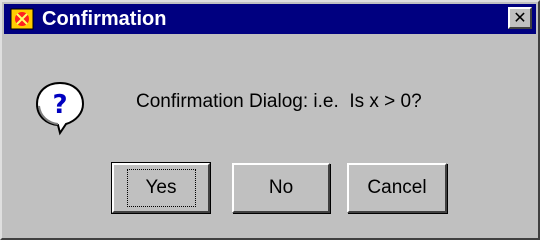 The height and width of the screenshot is (240, 540). I want to click on no-button: No, so click(281, 188).